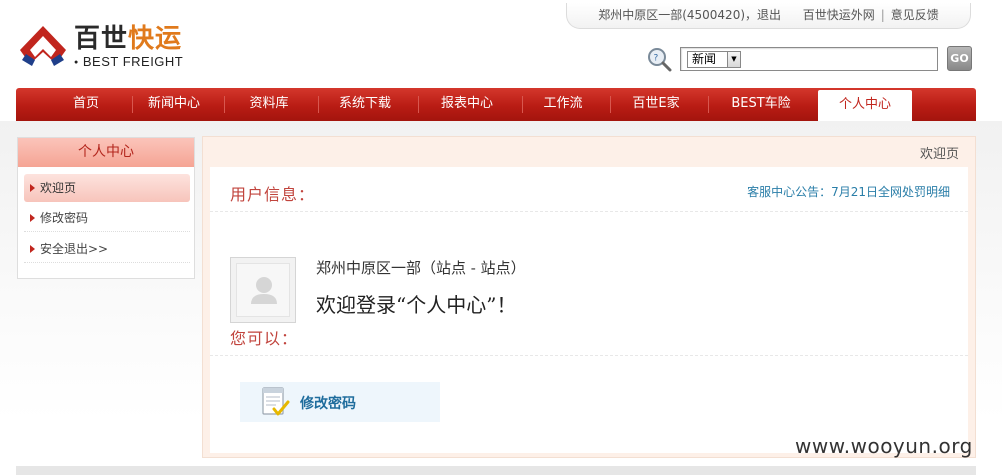 The image size is (1002, 475). Describe the element at coordinates (86, 104) in the screenshot. I see `nav-home: 首页` at that location.